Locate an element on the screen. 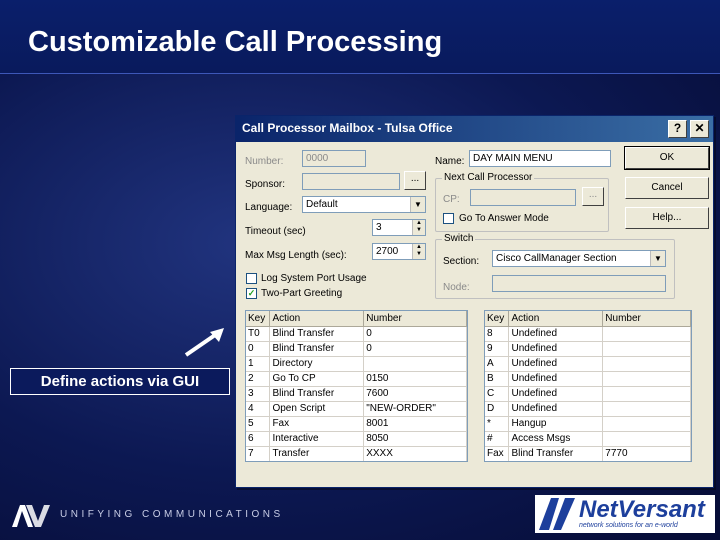 The width and height of the screenshot is (720, 540). key-cell: 0 is located at coordinates (258, 349).